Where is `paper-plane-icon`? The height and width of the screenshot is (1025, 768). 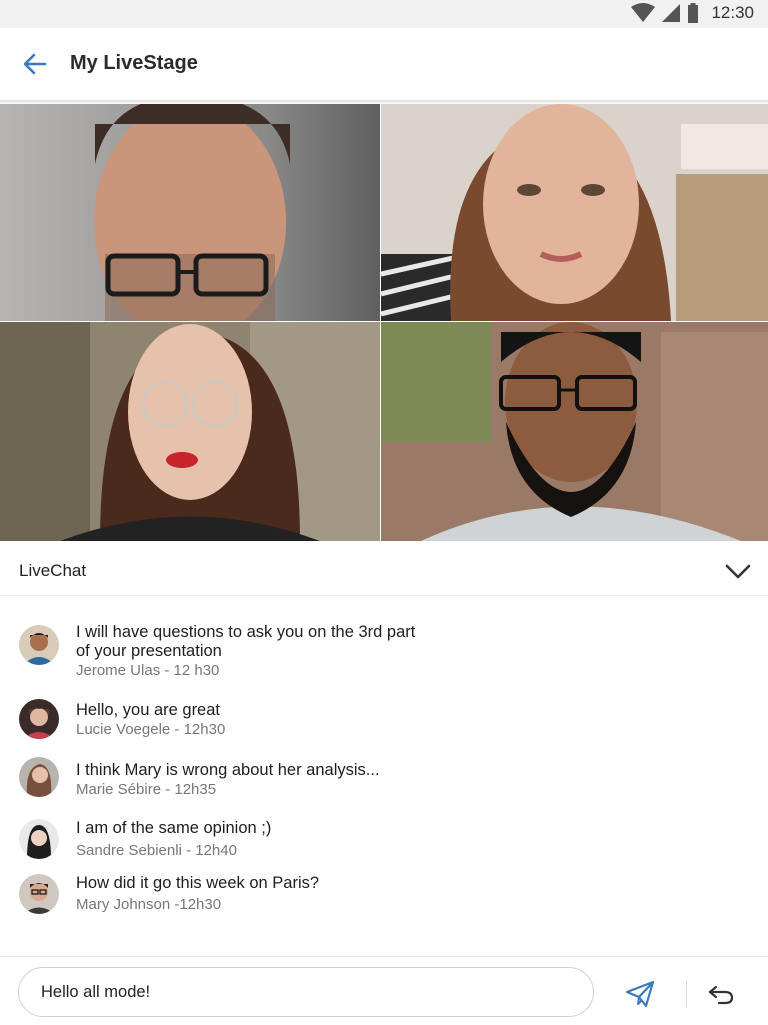 paper-plane-icon is located at coordinates (640, 994).